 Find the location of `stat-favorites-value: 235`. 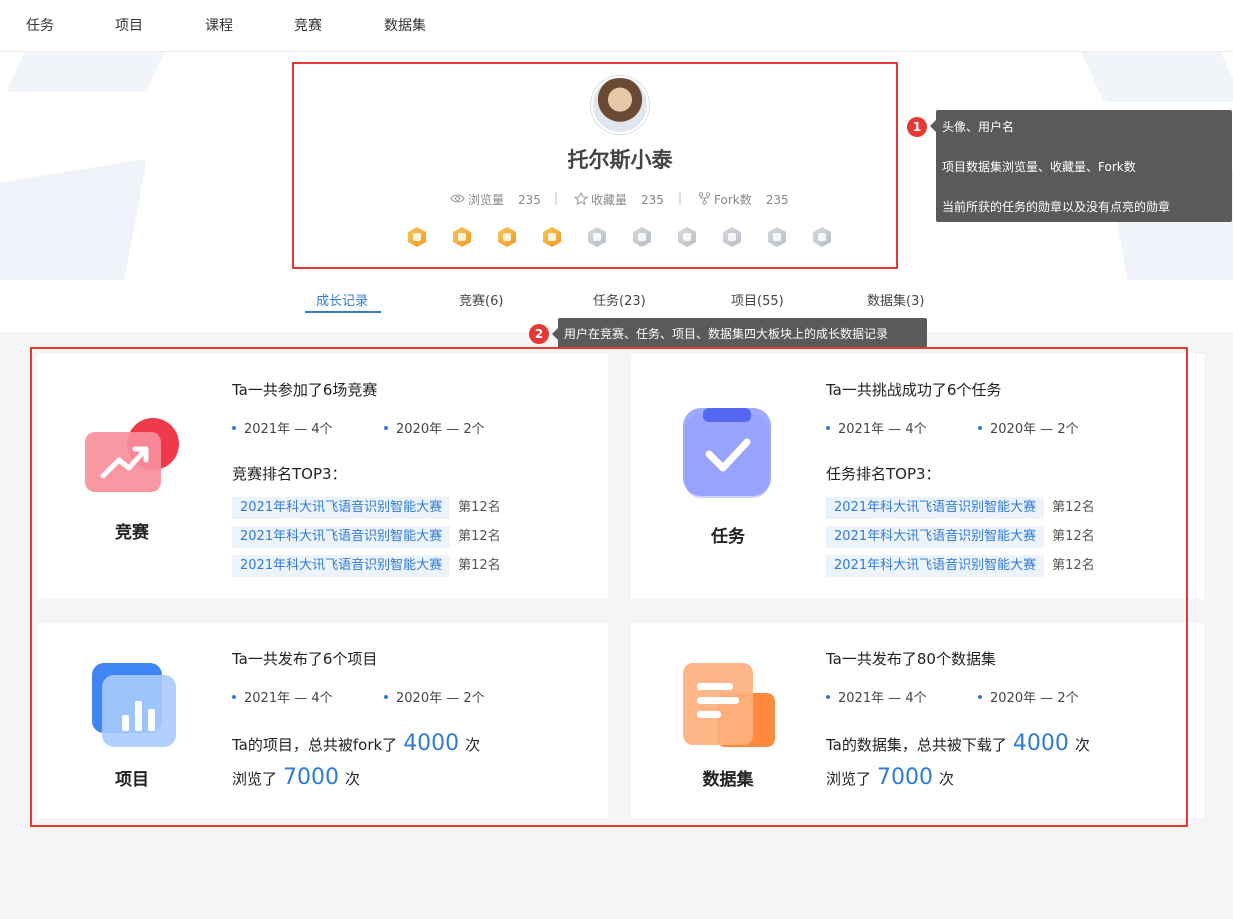

stat-favorites-value: 235 is located at coordinates (652, 199).